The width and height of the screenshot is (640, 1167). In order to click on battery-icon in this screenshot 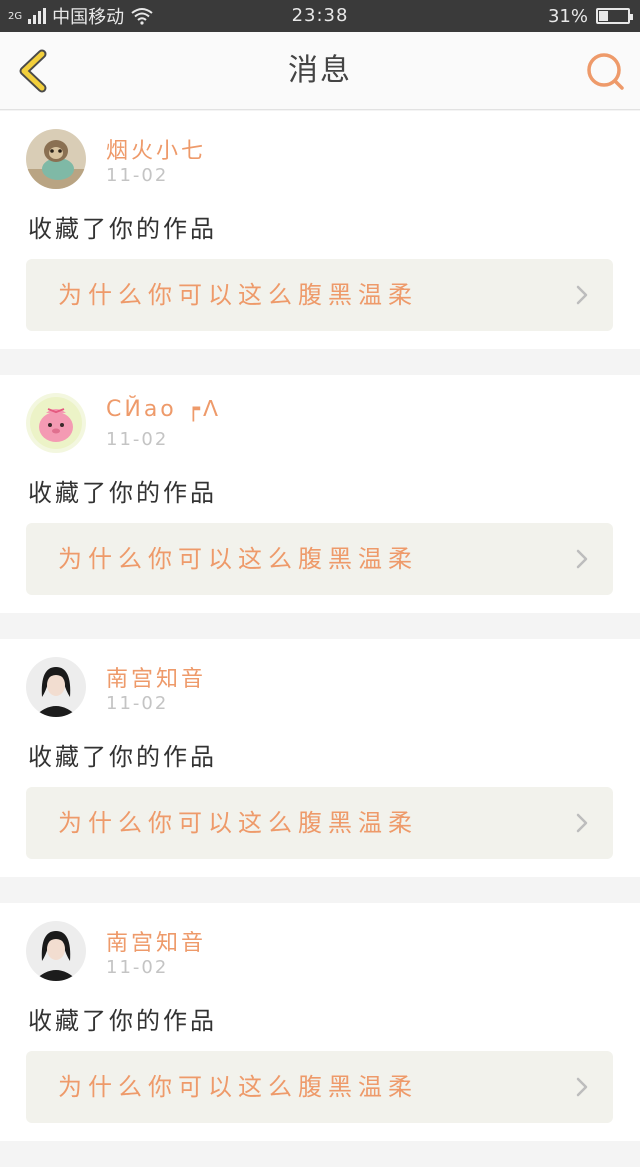, I will do `click(614, 16)`.